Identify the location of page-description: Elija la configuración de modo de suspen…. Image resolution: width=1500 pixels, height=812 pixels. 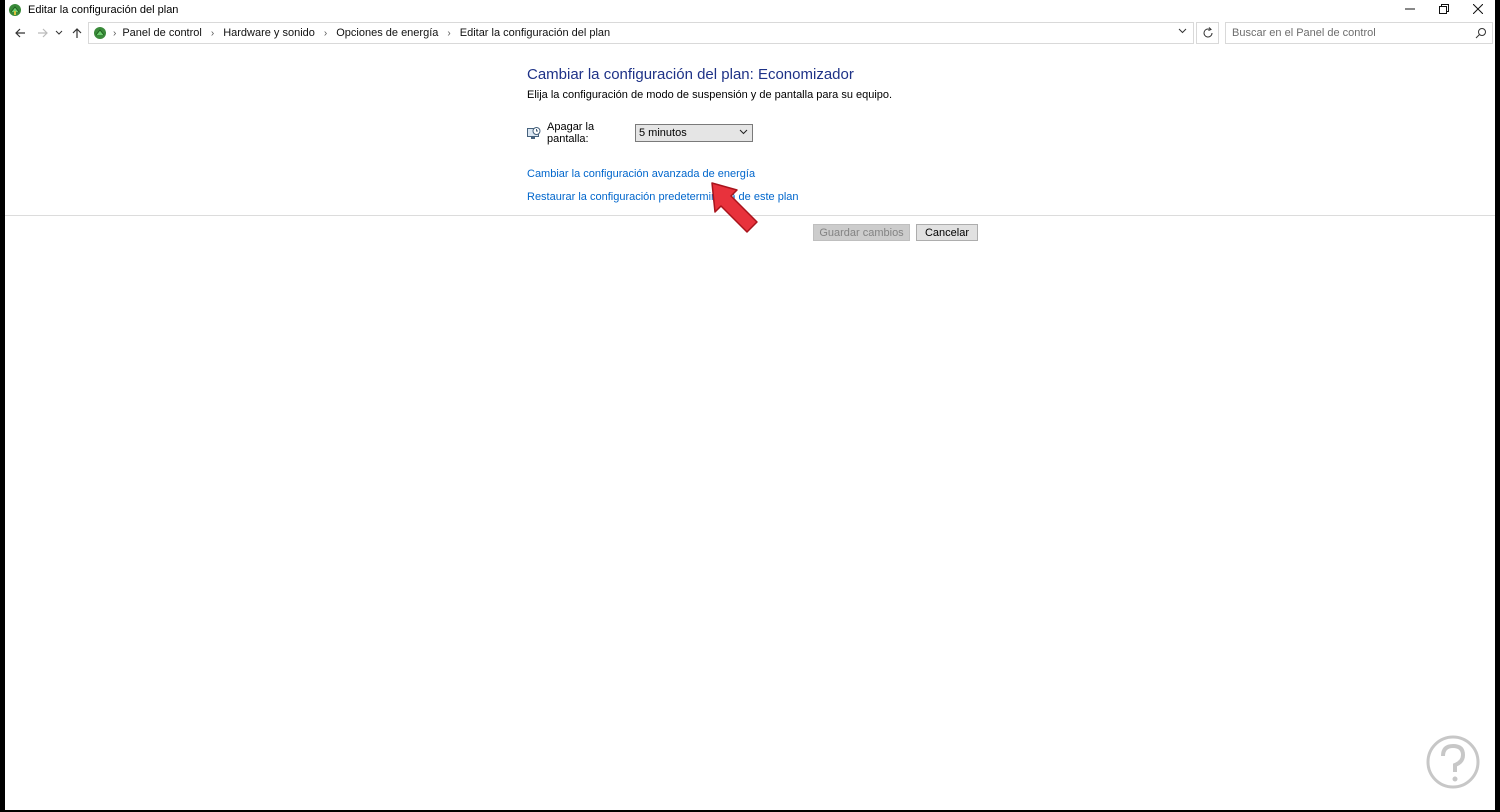
(710, 95).